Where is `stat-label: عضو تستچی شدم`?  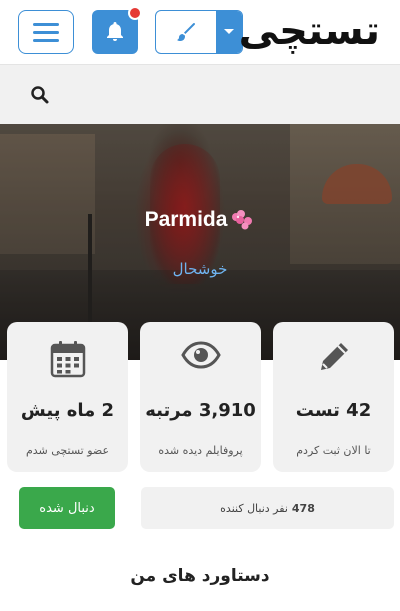
stat-label: عضو تستچی شدم is located at coordinates (67, 450).